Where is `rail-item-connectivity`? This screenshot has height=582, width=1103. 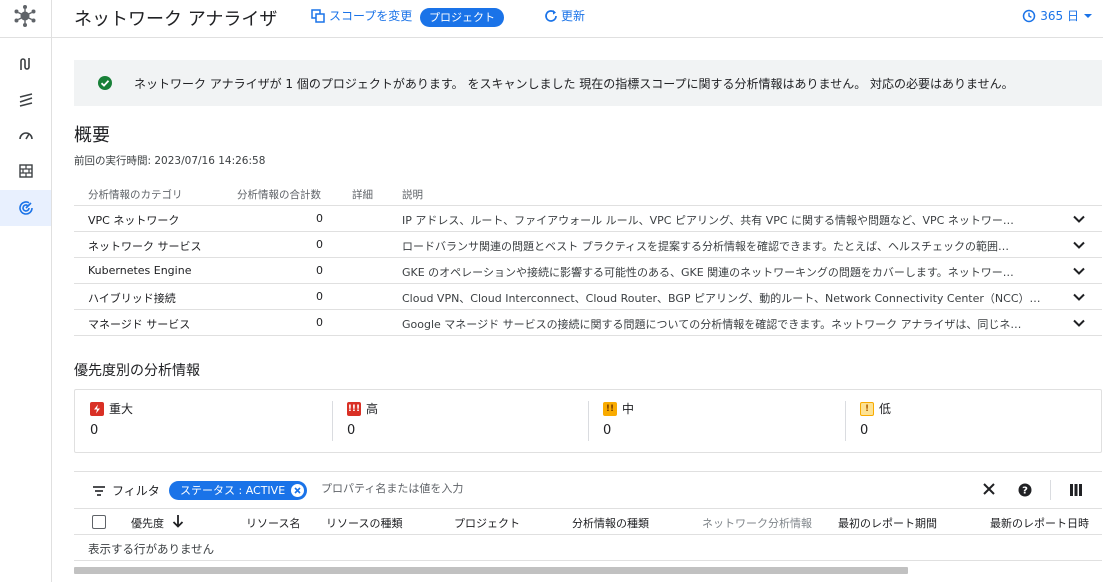
rail-item-connectivity is located at coordinates (25, 100).